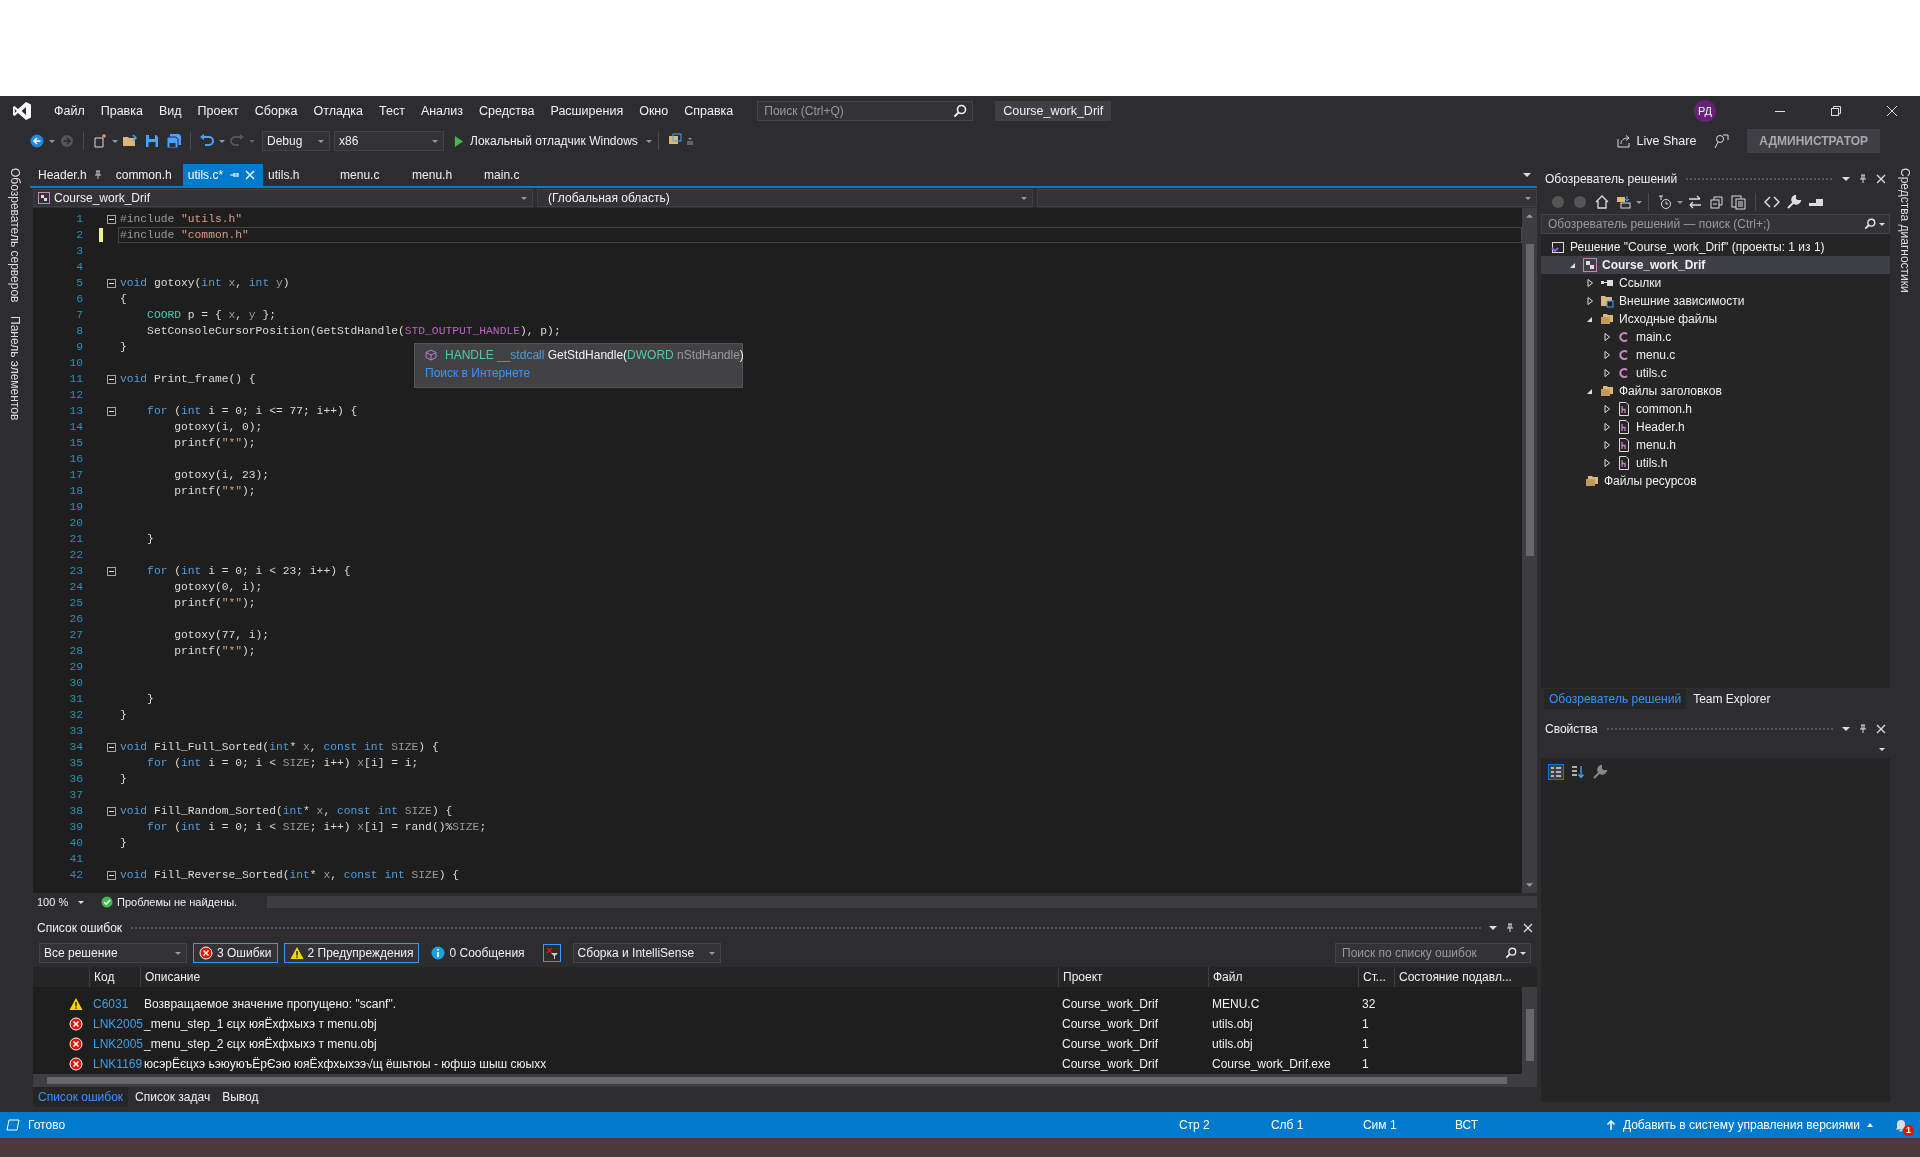 This screenshot has height=1157, width=1920. I want to click on column-header: Файл, so click(1283, 977).